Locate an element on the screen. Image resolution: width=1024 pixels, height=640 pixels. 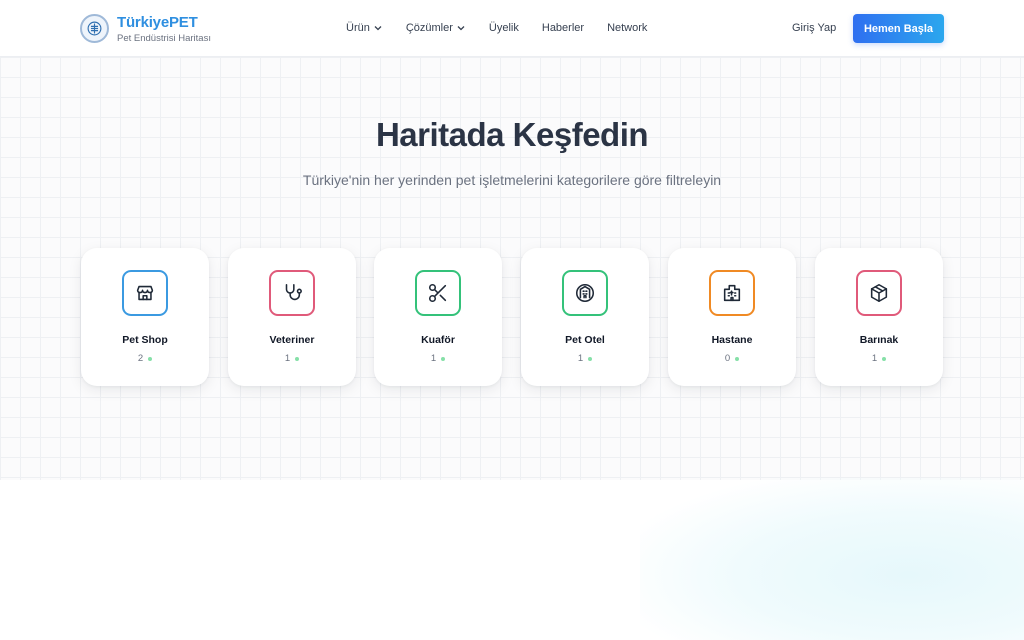
hospital-icon is located at coordinates (732, 293).